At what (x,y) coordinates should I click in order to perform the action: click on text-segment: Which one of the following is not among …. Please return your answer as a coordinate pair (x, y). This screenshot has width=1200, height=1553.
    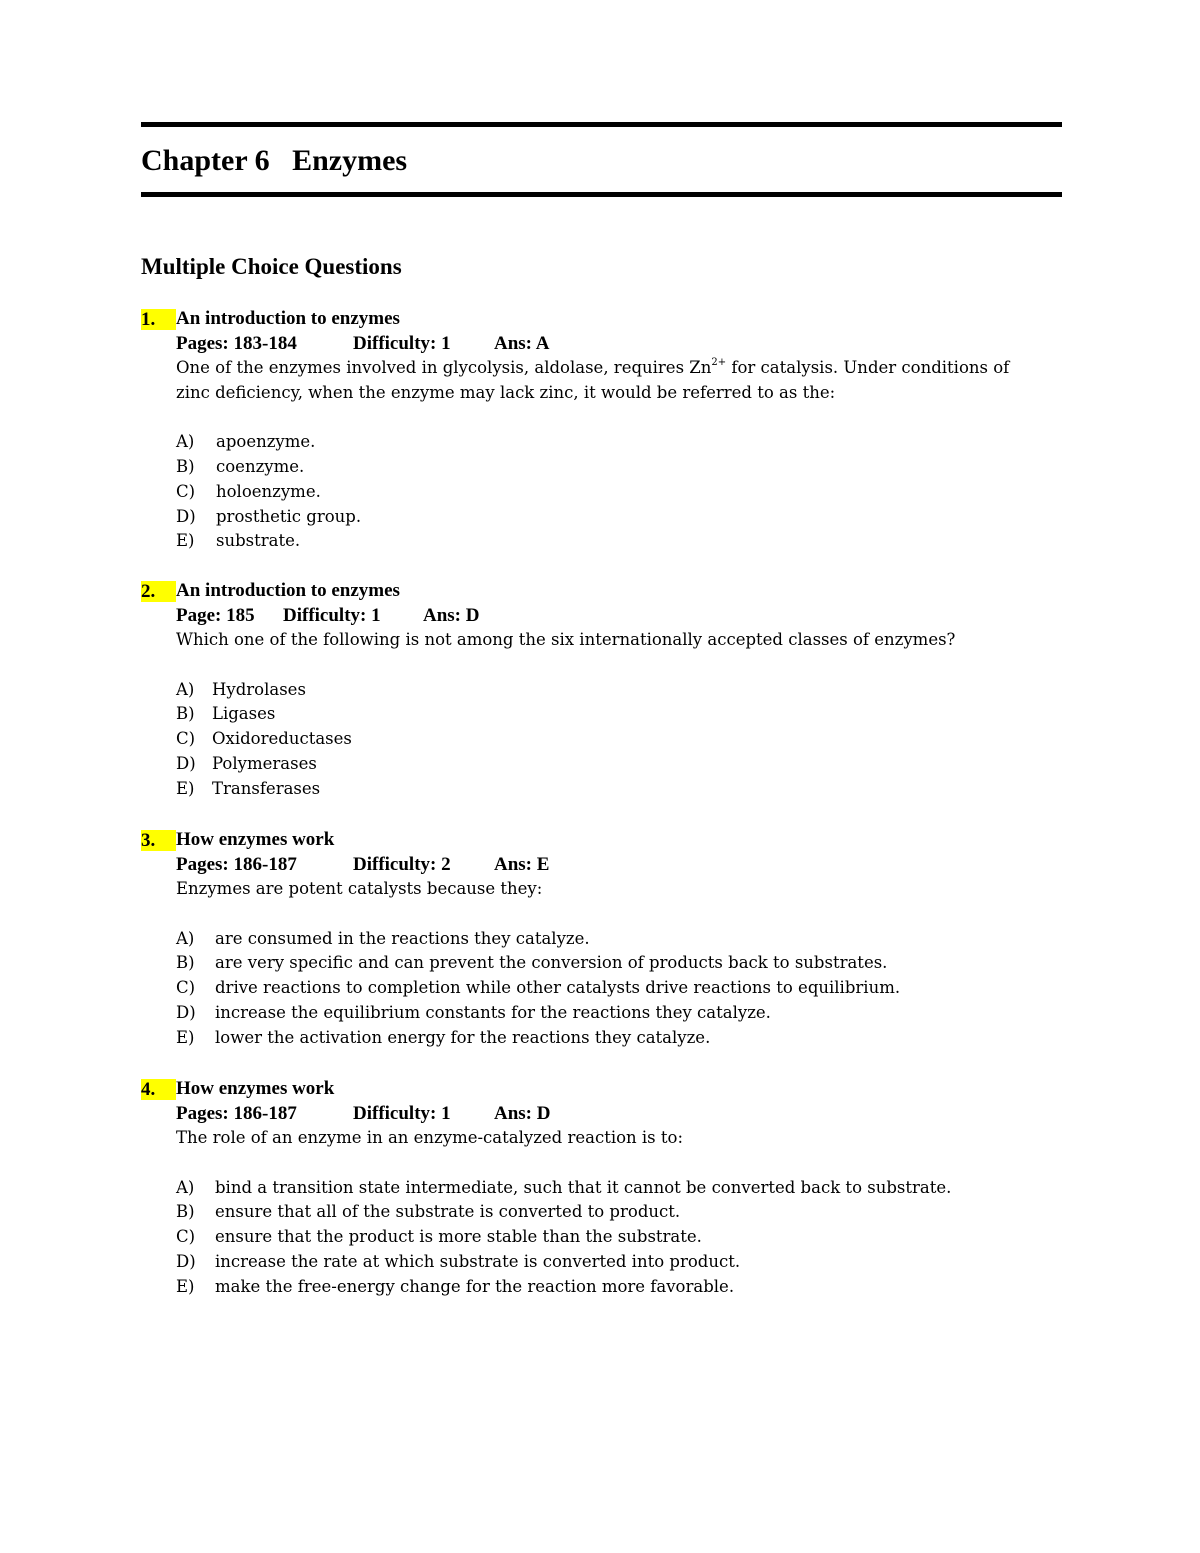
    Looking at the image, I should click on (566, 640).